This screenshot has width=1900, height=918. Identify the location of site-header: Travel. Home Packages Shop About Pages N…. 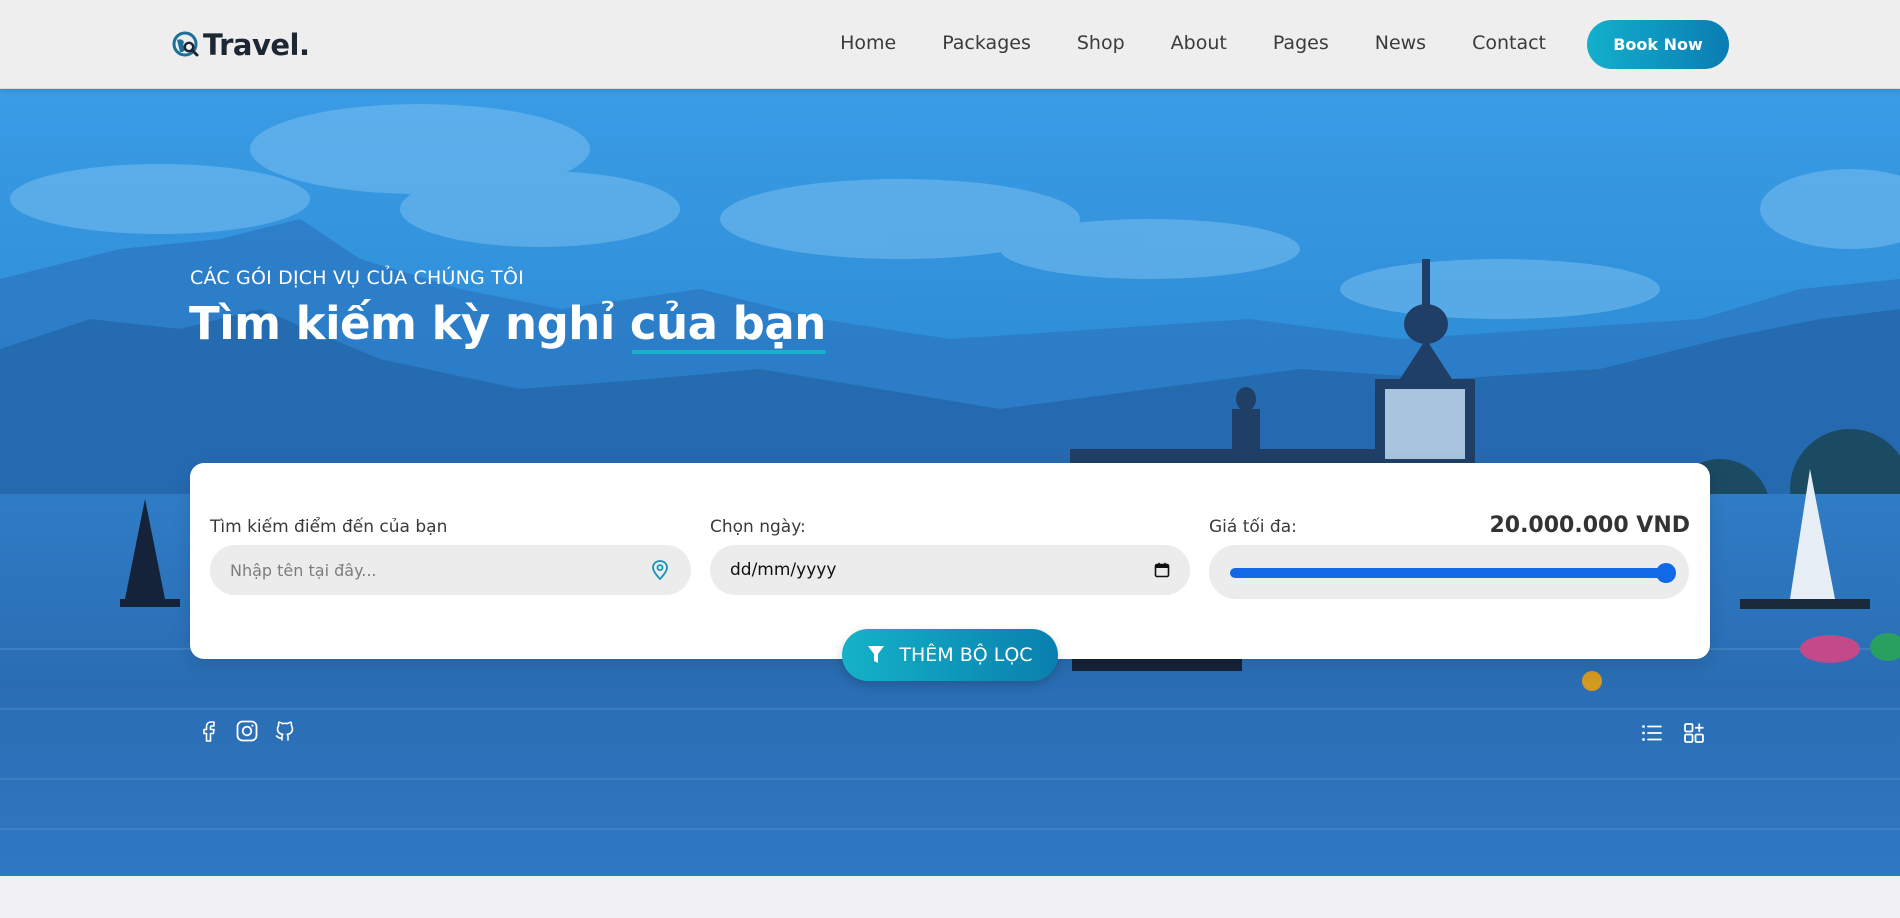
(950, 44).